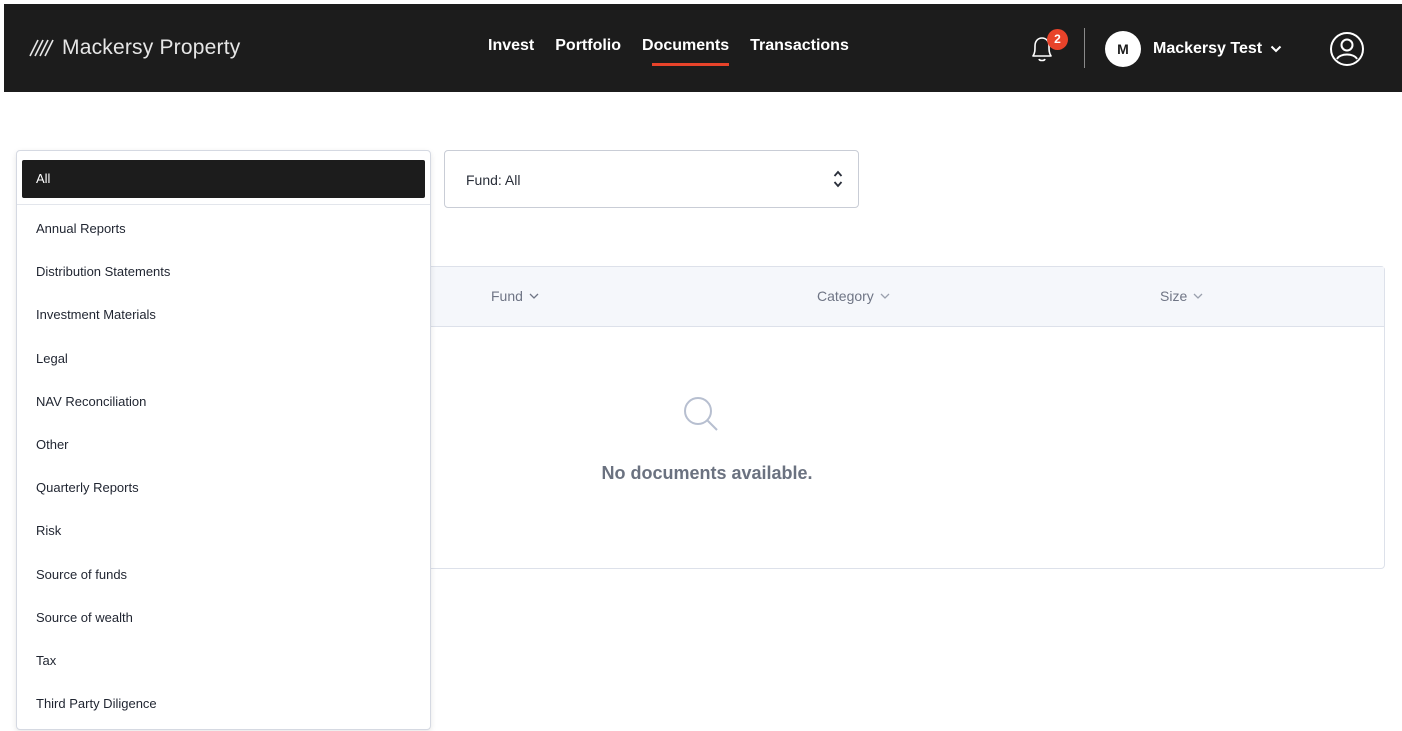  What do you see at coordinates (1123, 49) in the screenshot?
I see `avatar: M` at bounding box center [1123, 49].